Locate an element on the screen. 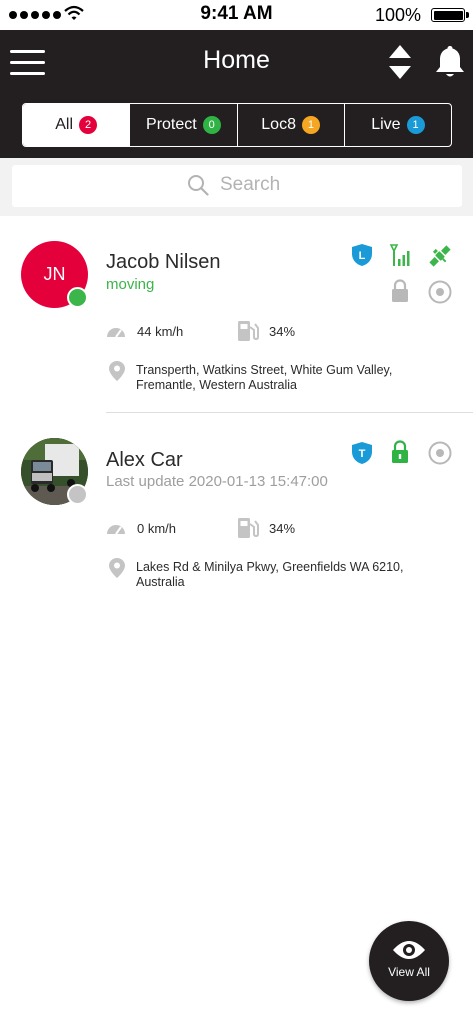 This screenshot has width=473, height=1024. tab-protect: Protect 0 is located at coordinates (182, 125).